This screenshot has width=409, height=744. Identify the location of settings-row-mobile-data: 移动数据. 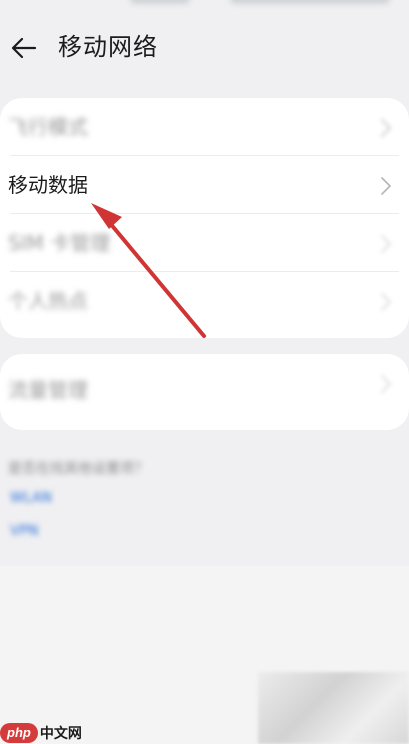
(204, 185).